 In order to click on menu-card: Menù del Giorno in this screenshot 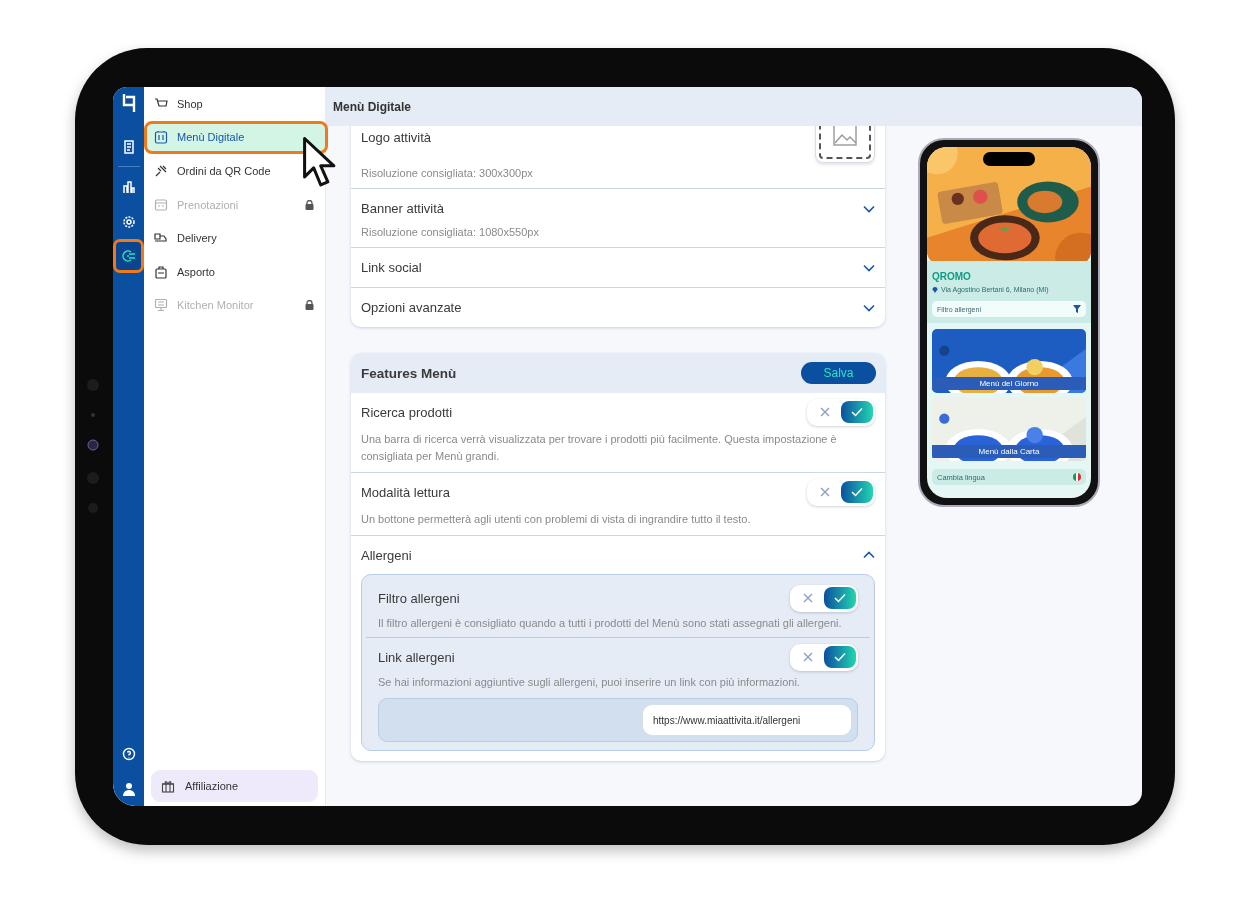, I will do `click(1009, 361)`.